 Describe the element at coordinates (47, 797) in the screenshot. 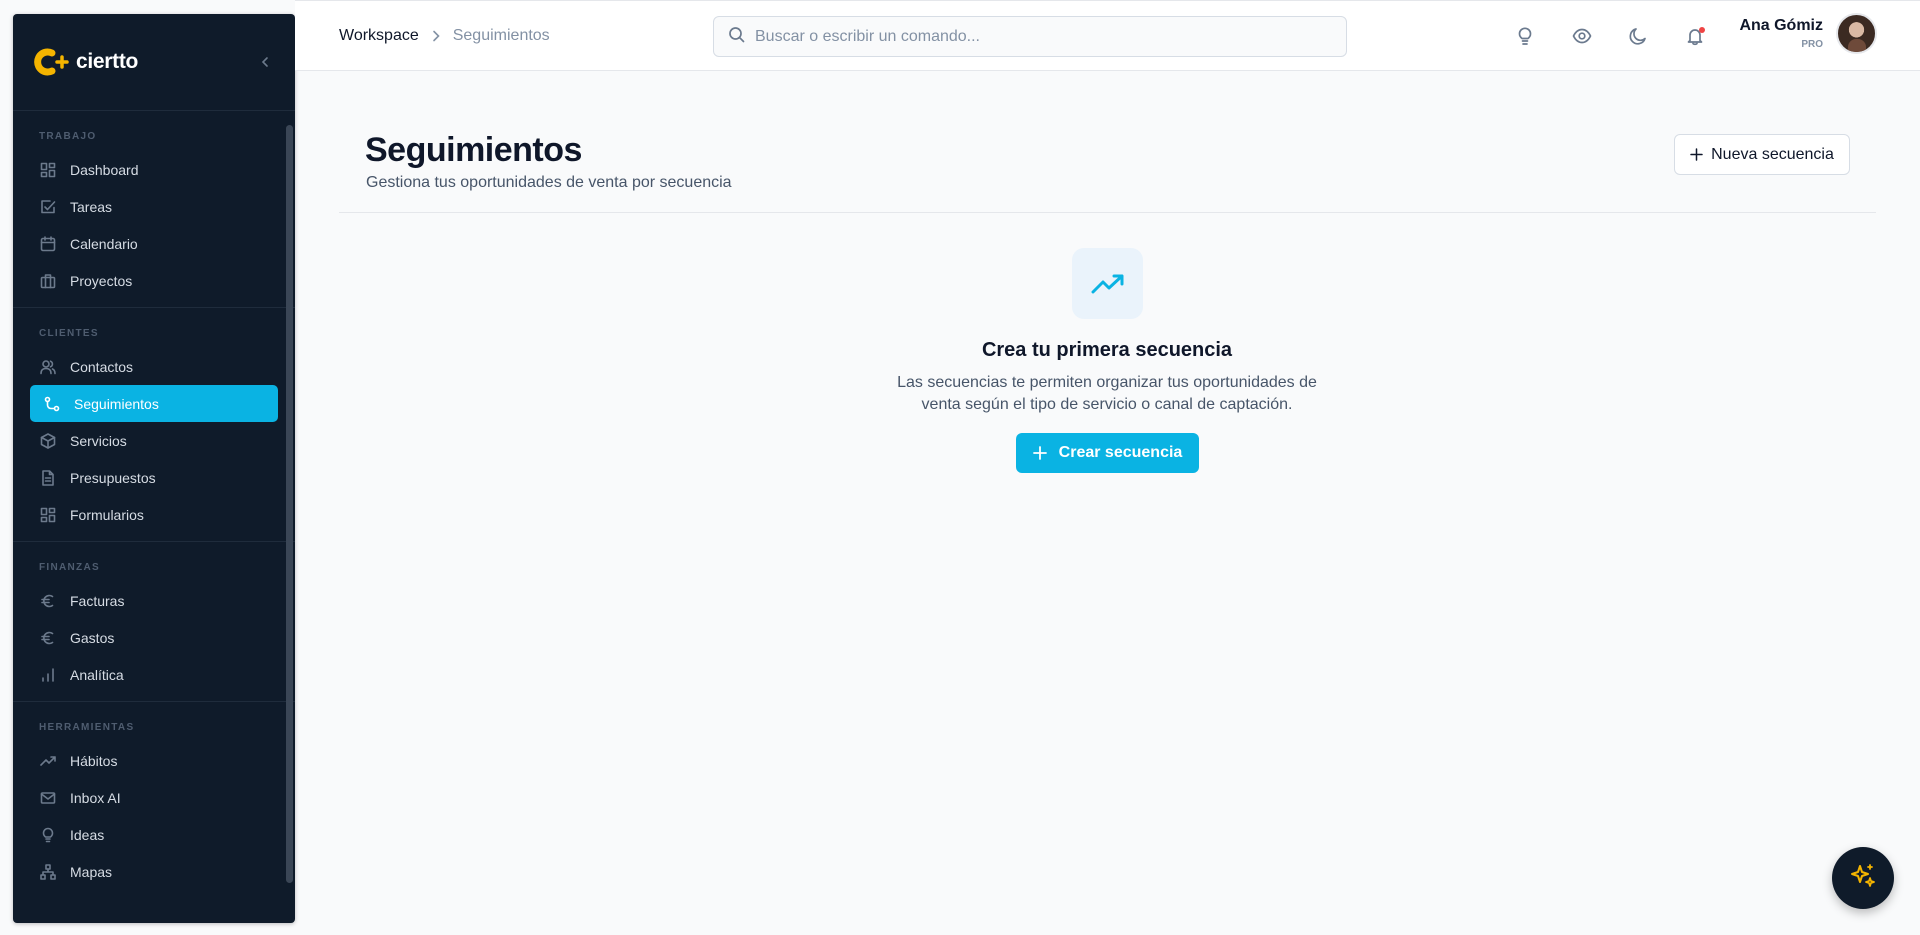

I see `mail-icon` at that location.